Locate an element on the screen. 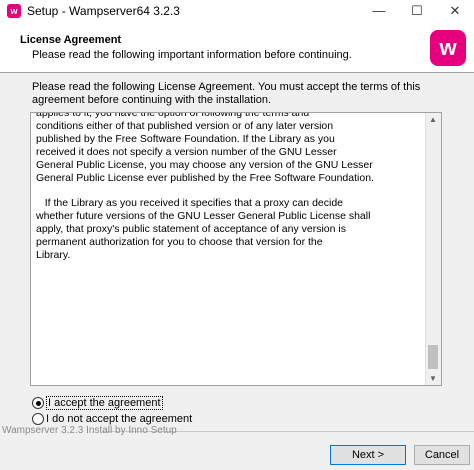 The width and height of the screenshot is (474, 470). installer-brand-text: Wampserver 3.2.3 Install by Inno Setup is located at coordinates (89, 430).